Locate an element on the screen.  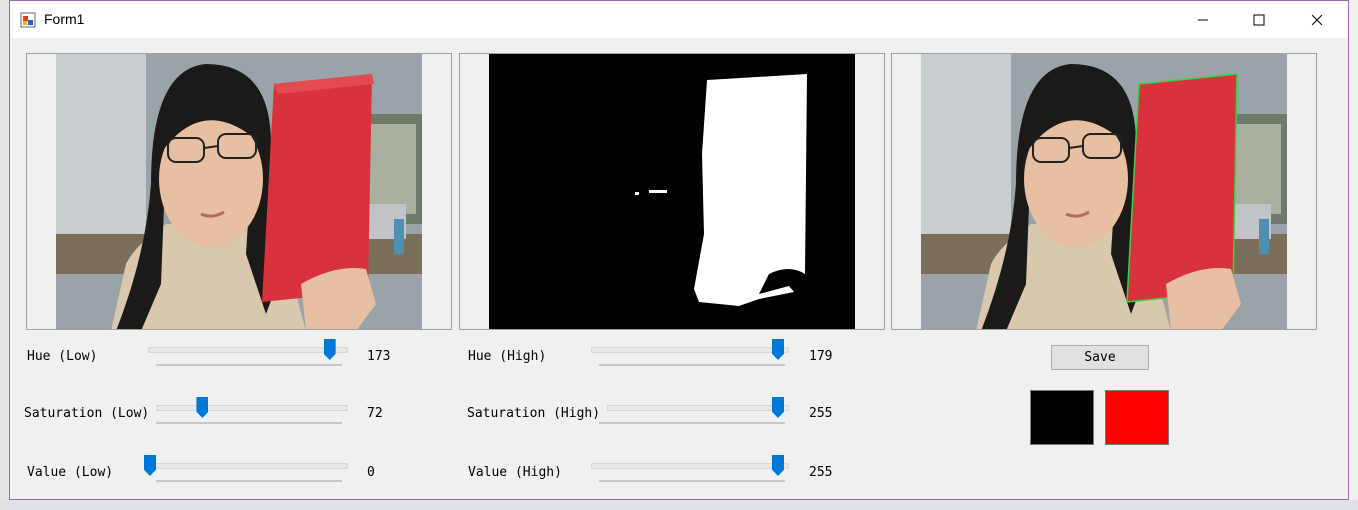
original-webcam-image is located at coordinates (239, 191).